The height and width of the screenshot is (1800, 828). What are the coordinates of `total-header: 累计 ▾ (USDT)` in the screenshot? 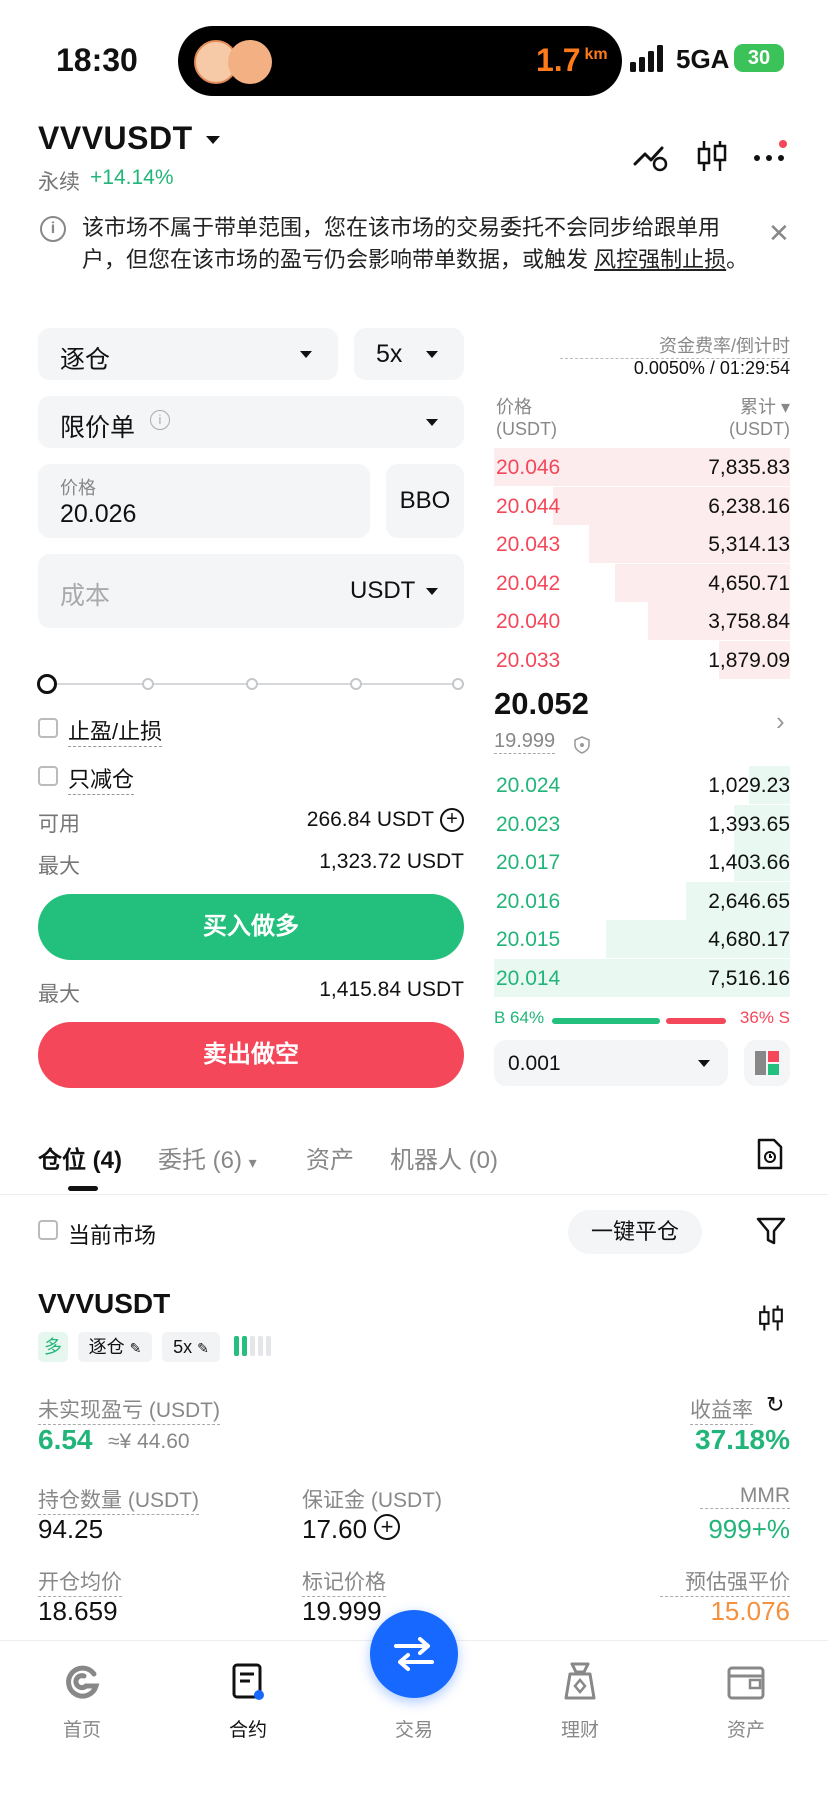 It's located at (735, 418).